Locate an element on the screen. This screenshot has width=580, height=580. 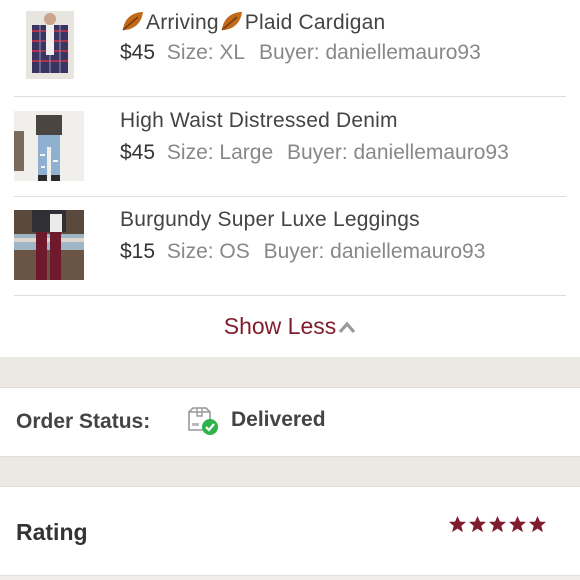
order-status-row: Order Status: Delivered is located at coordinates (290, 422).